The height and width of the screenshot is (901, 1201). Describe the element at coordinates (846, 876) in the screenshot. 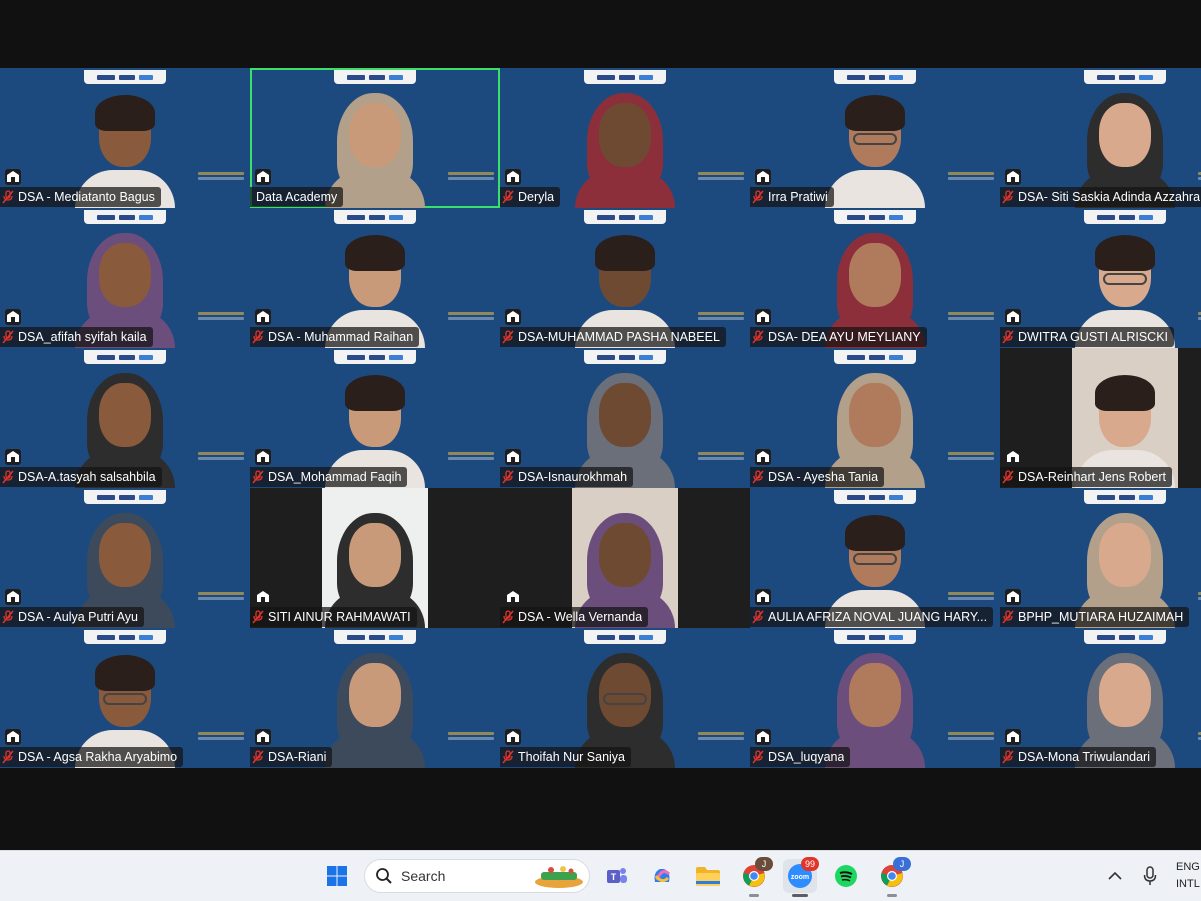

I see `spotify-button` at that location.